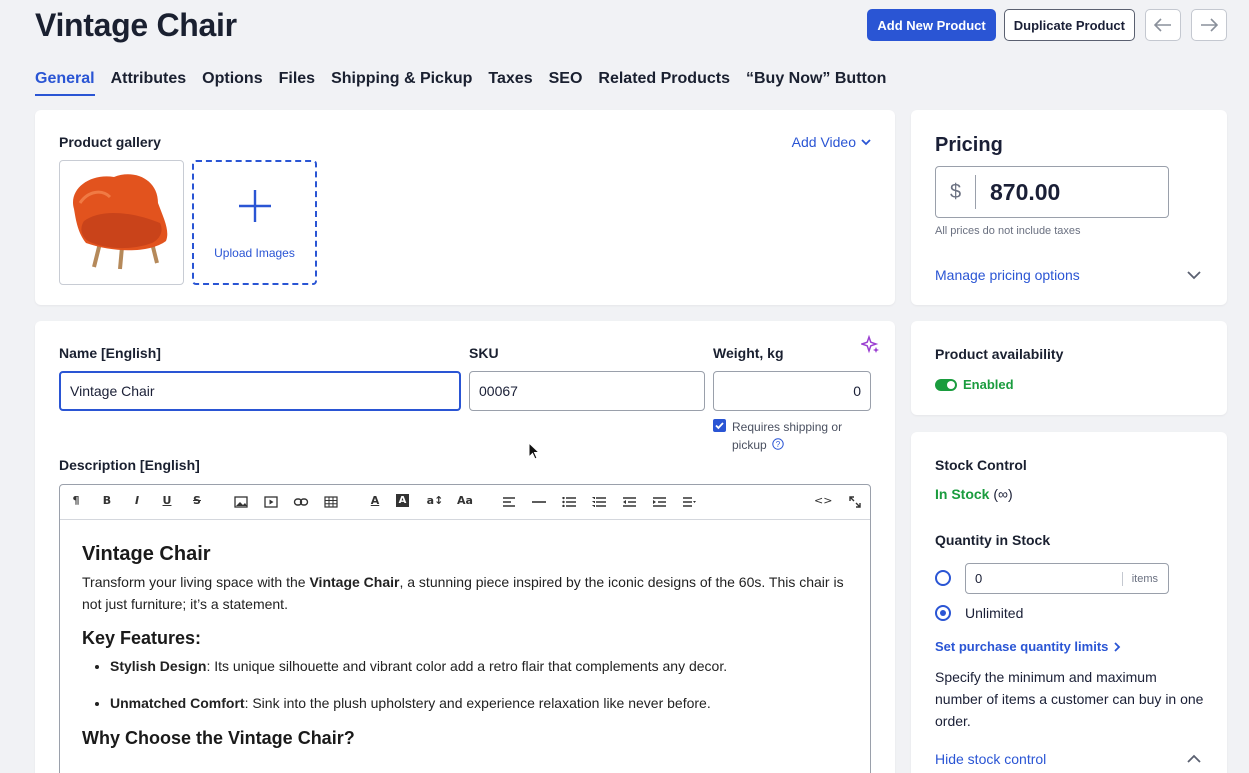 This screenshot has width=1249, height=773. I want to click on purchase-limits-link: Set purchase quantity limits, so click(1028, 646).